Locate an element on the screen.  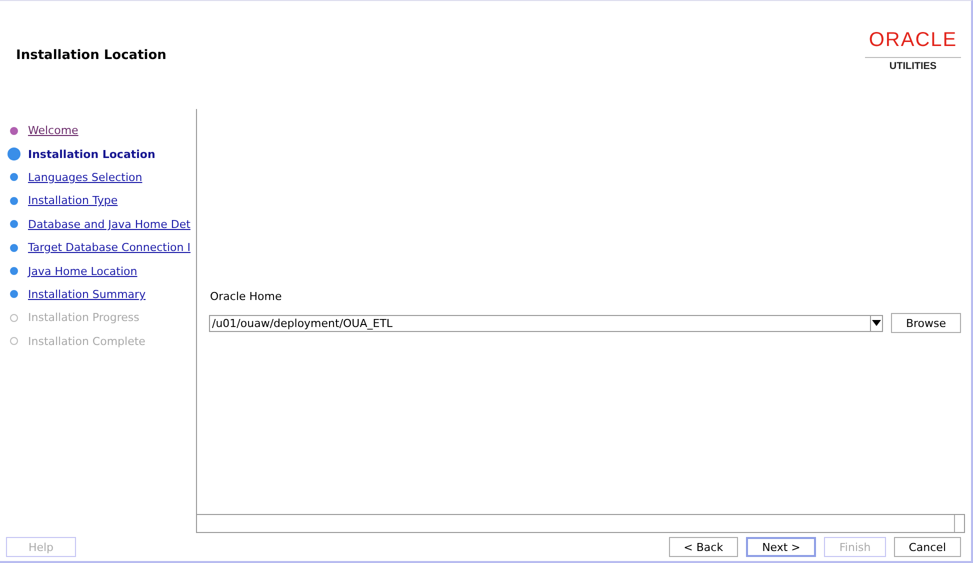
page-title: Installation Location is located at coordinates (91, 55).